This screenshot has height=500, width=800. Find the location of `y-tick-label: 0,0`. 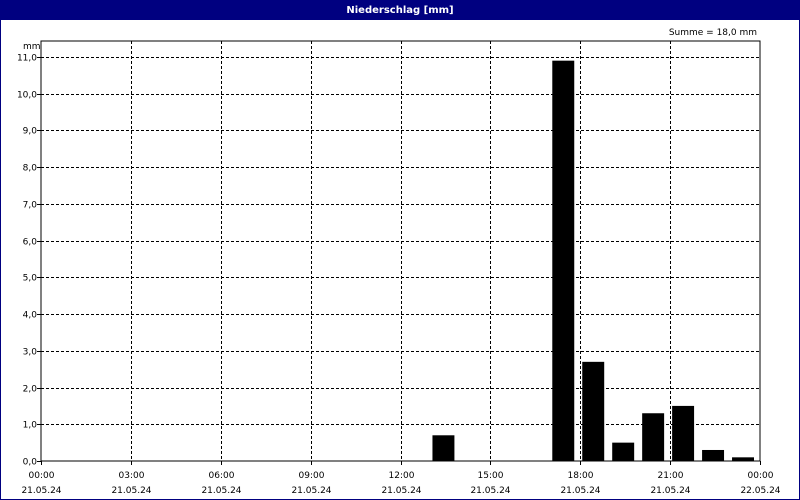

y-tick-label: 0,0 is located at coordinates (30, 463).